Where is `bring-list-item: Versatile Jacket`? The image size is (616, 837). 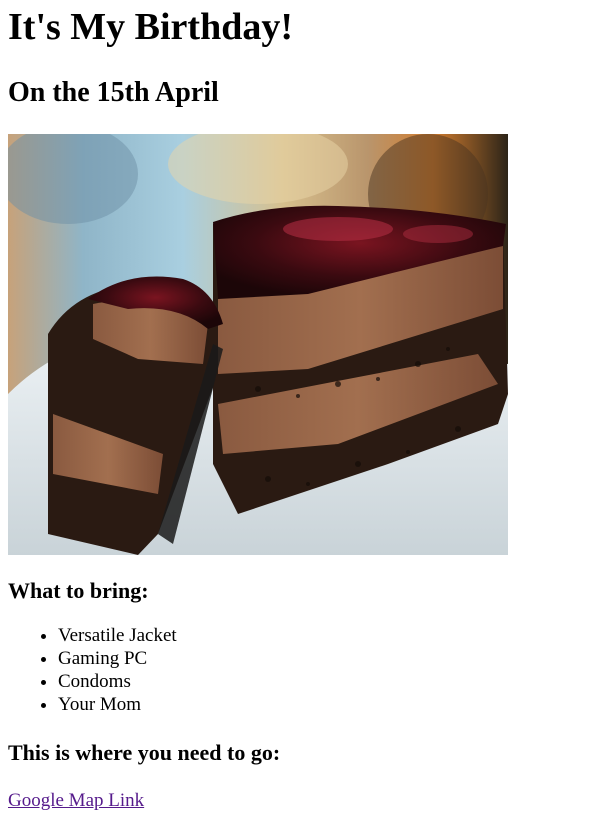
bring-list-item: Versatile Jacket is located at coordinates (333, 635).